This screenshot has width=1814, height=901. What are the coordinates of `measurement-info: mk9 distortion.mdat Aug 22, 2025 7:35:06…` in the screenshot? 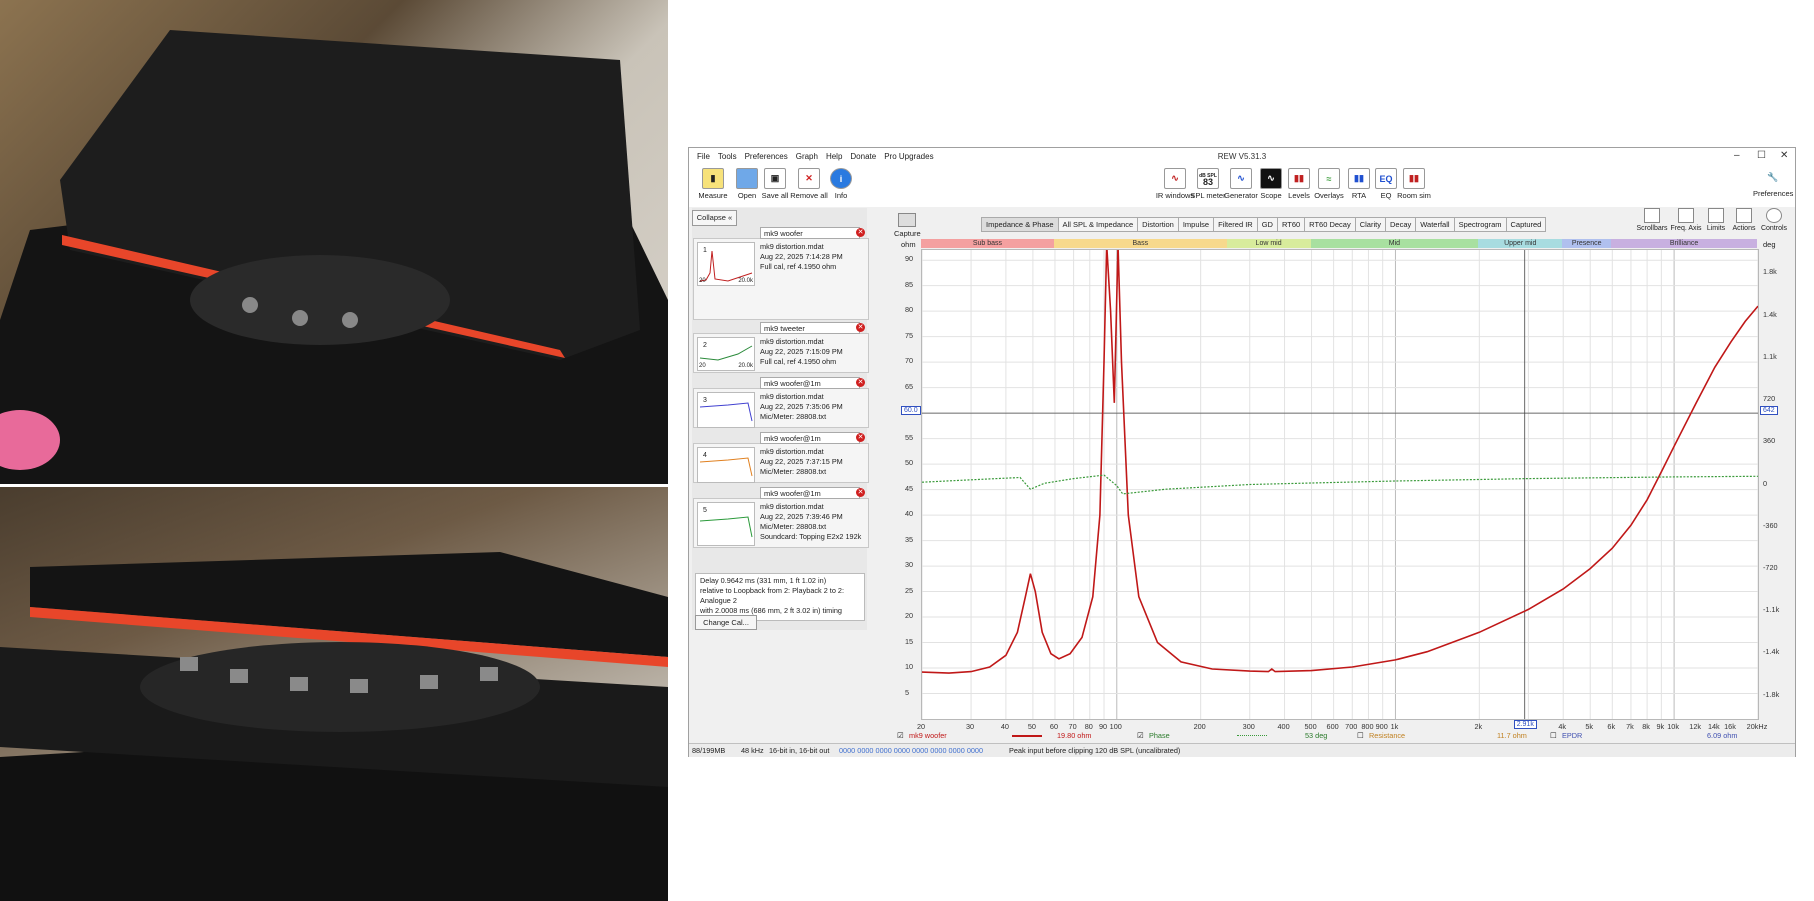 It's located at (801, 406).